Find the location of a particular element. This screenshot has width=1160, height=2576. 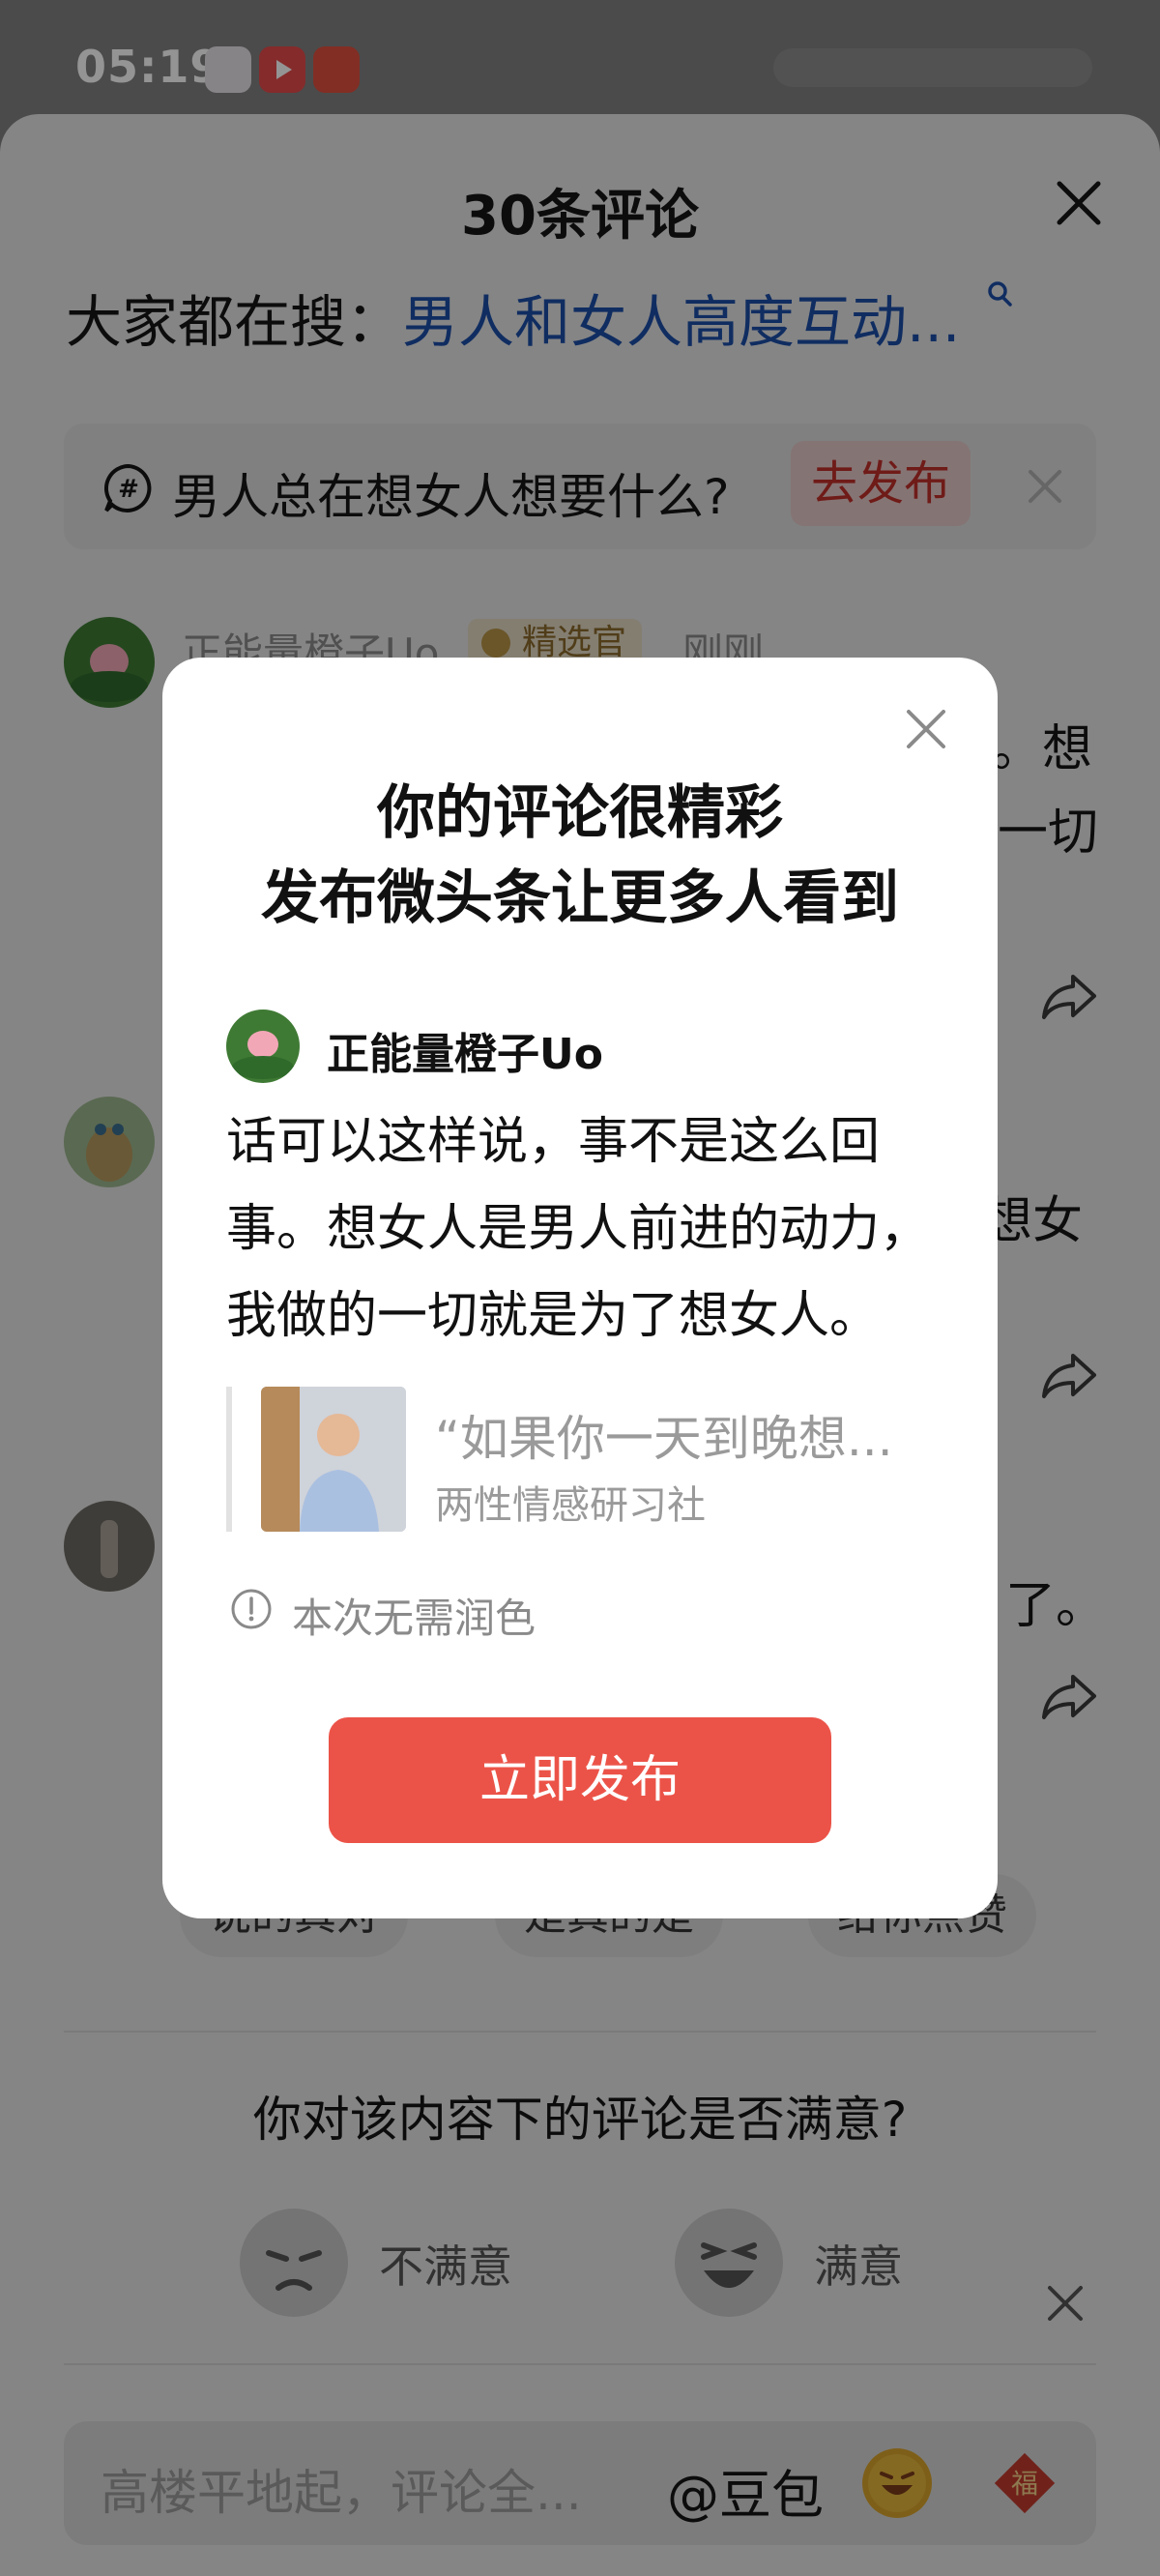

comment-line: 事。想女人是男人前进的动力， is located at coordinates (578, 1229).